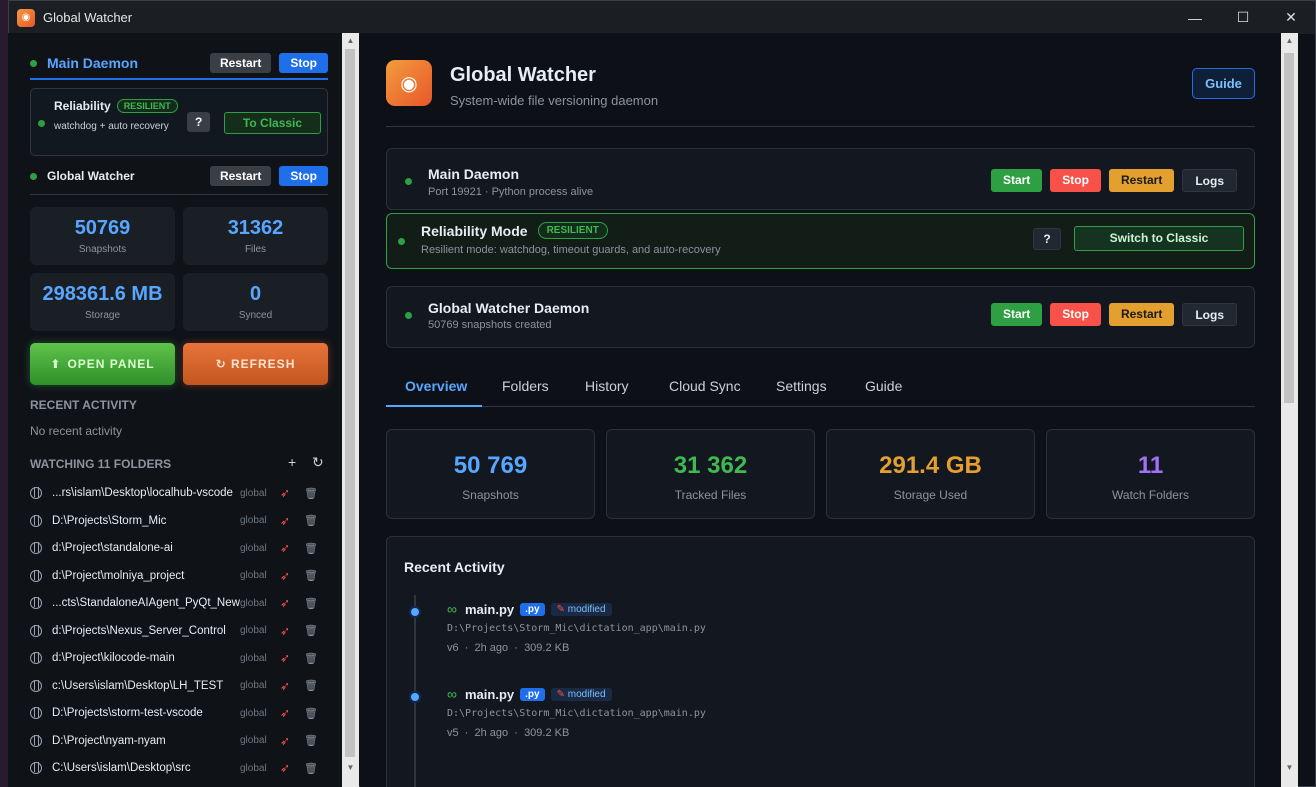  What do you see at coordinates (1243, 17) in the screenshot?
I see `maximize-button: ☐` at bounding box center [1243, 17].